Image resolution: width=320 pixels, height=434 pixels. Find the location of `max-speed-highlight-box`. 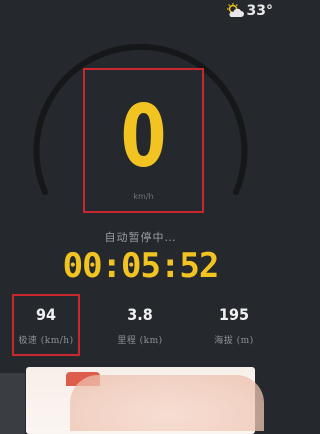

max-speed-highlight-box is located at coordinates (46, 325).